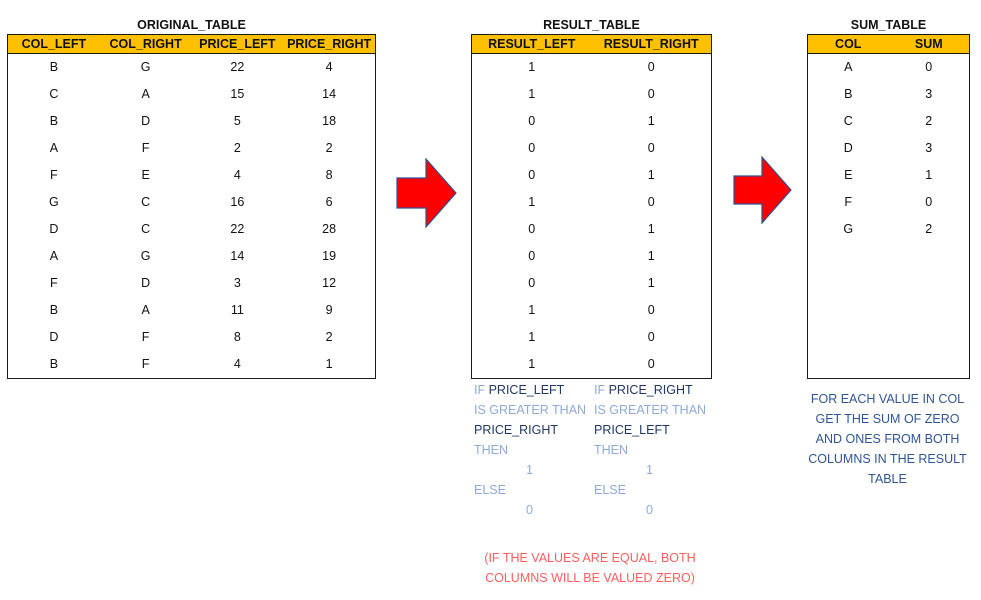 Image resolution: width=981 pixels, height=600 pixels. What do you see at coordinates (590, 558) in the screenshot?
I see `equal-note-line: (IF THE VALUES ARE EQUAL, BOTH` at bounding box center [590, 558].